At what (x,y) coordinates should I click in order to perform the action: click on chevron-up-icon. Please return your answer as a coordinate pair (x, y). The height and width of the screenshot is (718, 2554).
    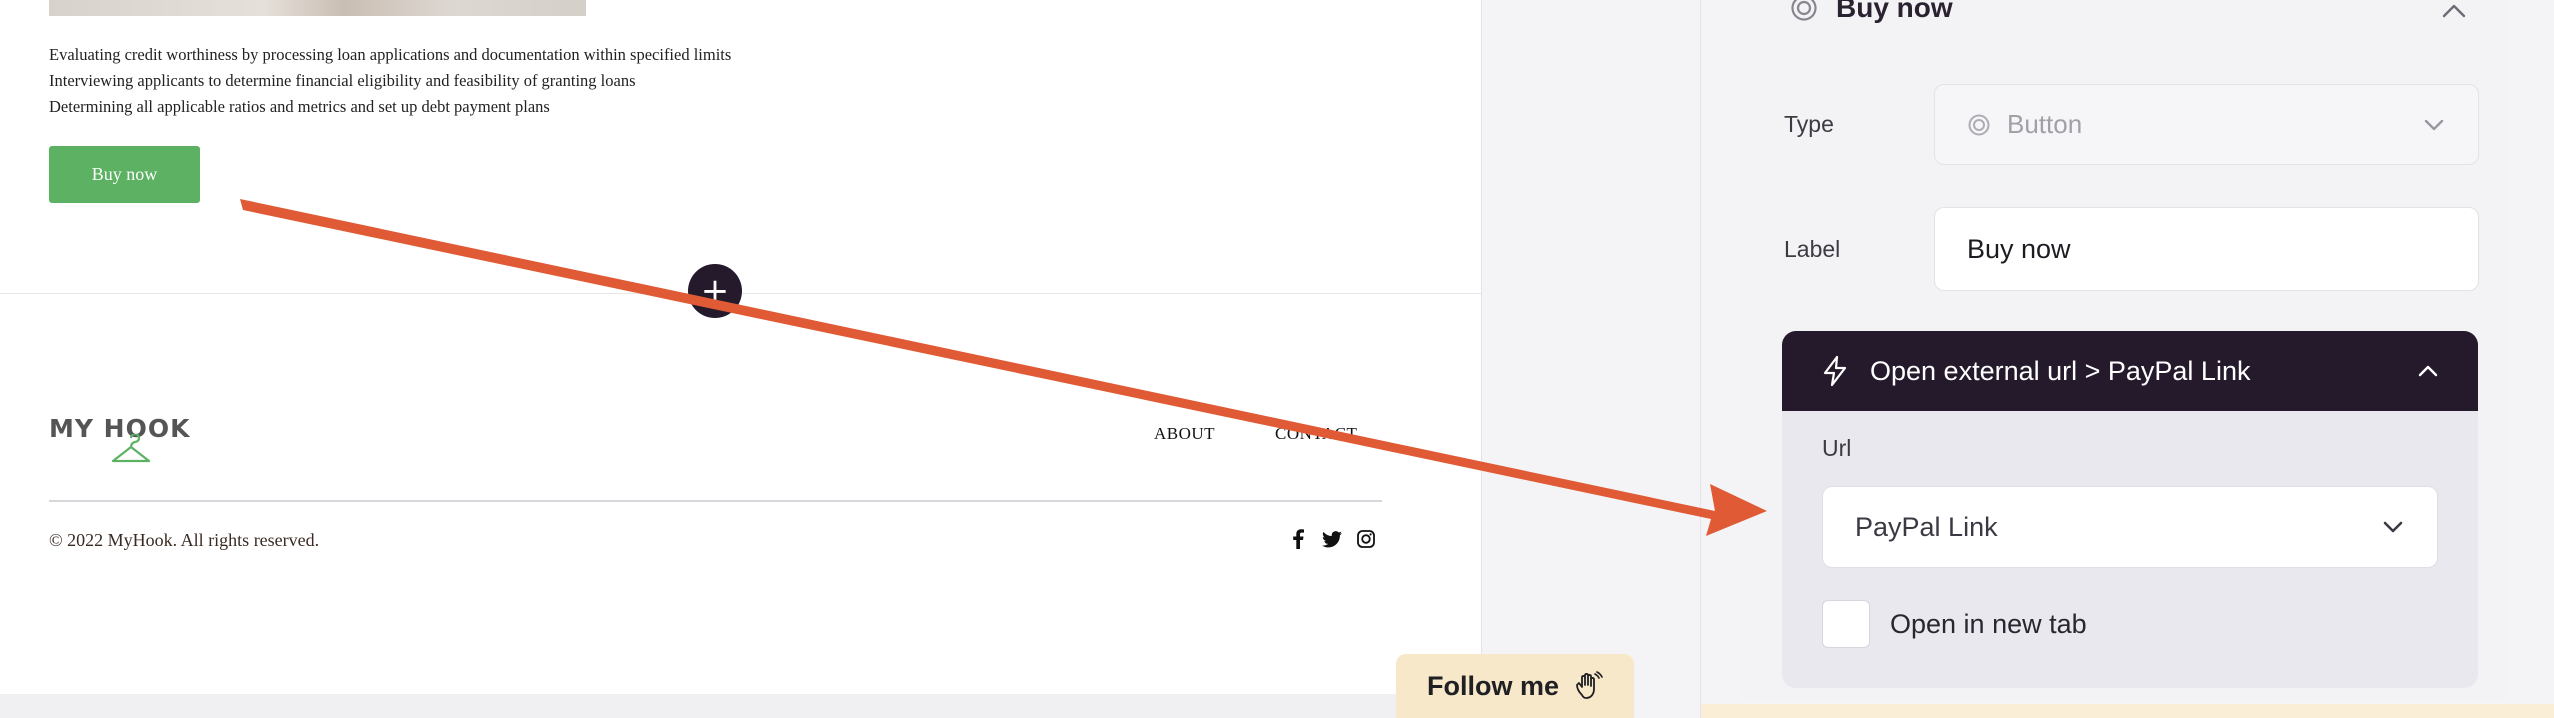
    Looking at the image, I should click on (2428, 371).